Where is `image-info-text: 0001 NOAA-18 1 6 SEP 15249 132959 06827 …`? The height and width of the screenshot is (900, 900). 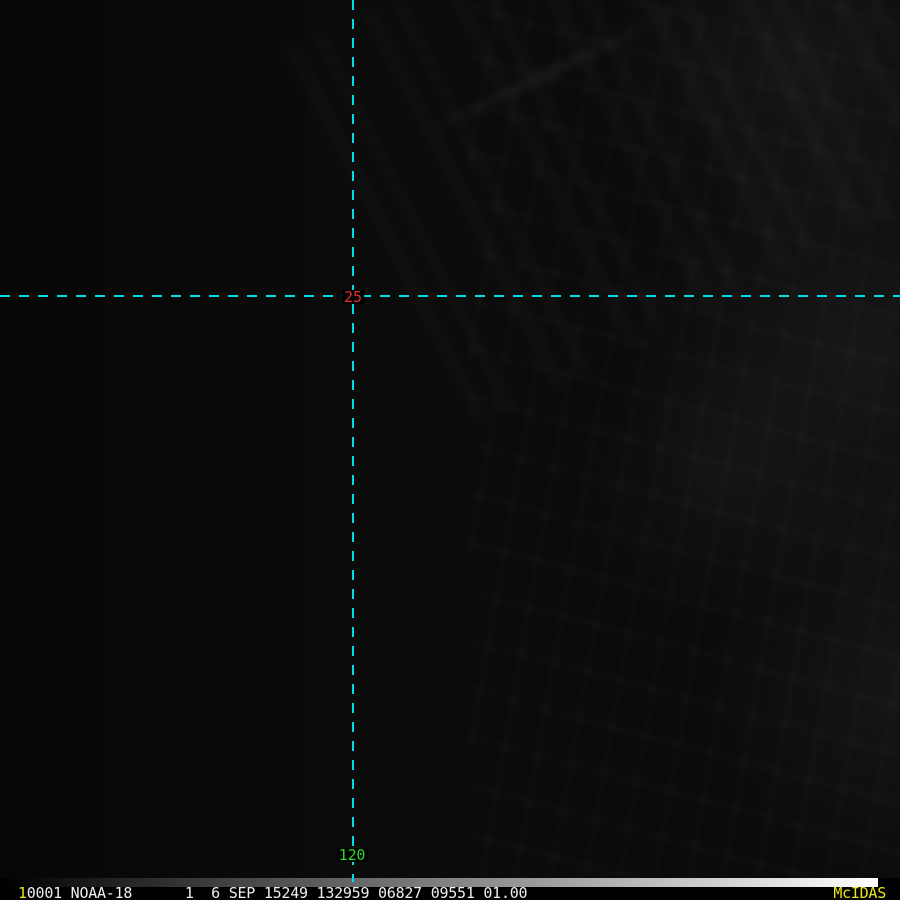
image-info-text: 0001 NOAA-18 1 6 SEP 15249 132959 06827 … is located at coordinates (277, 892).